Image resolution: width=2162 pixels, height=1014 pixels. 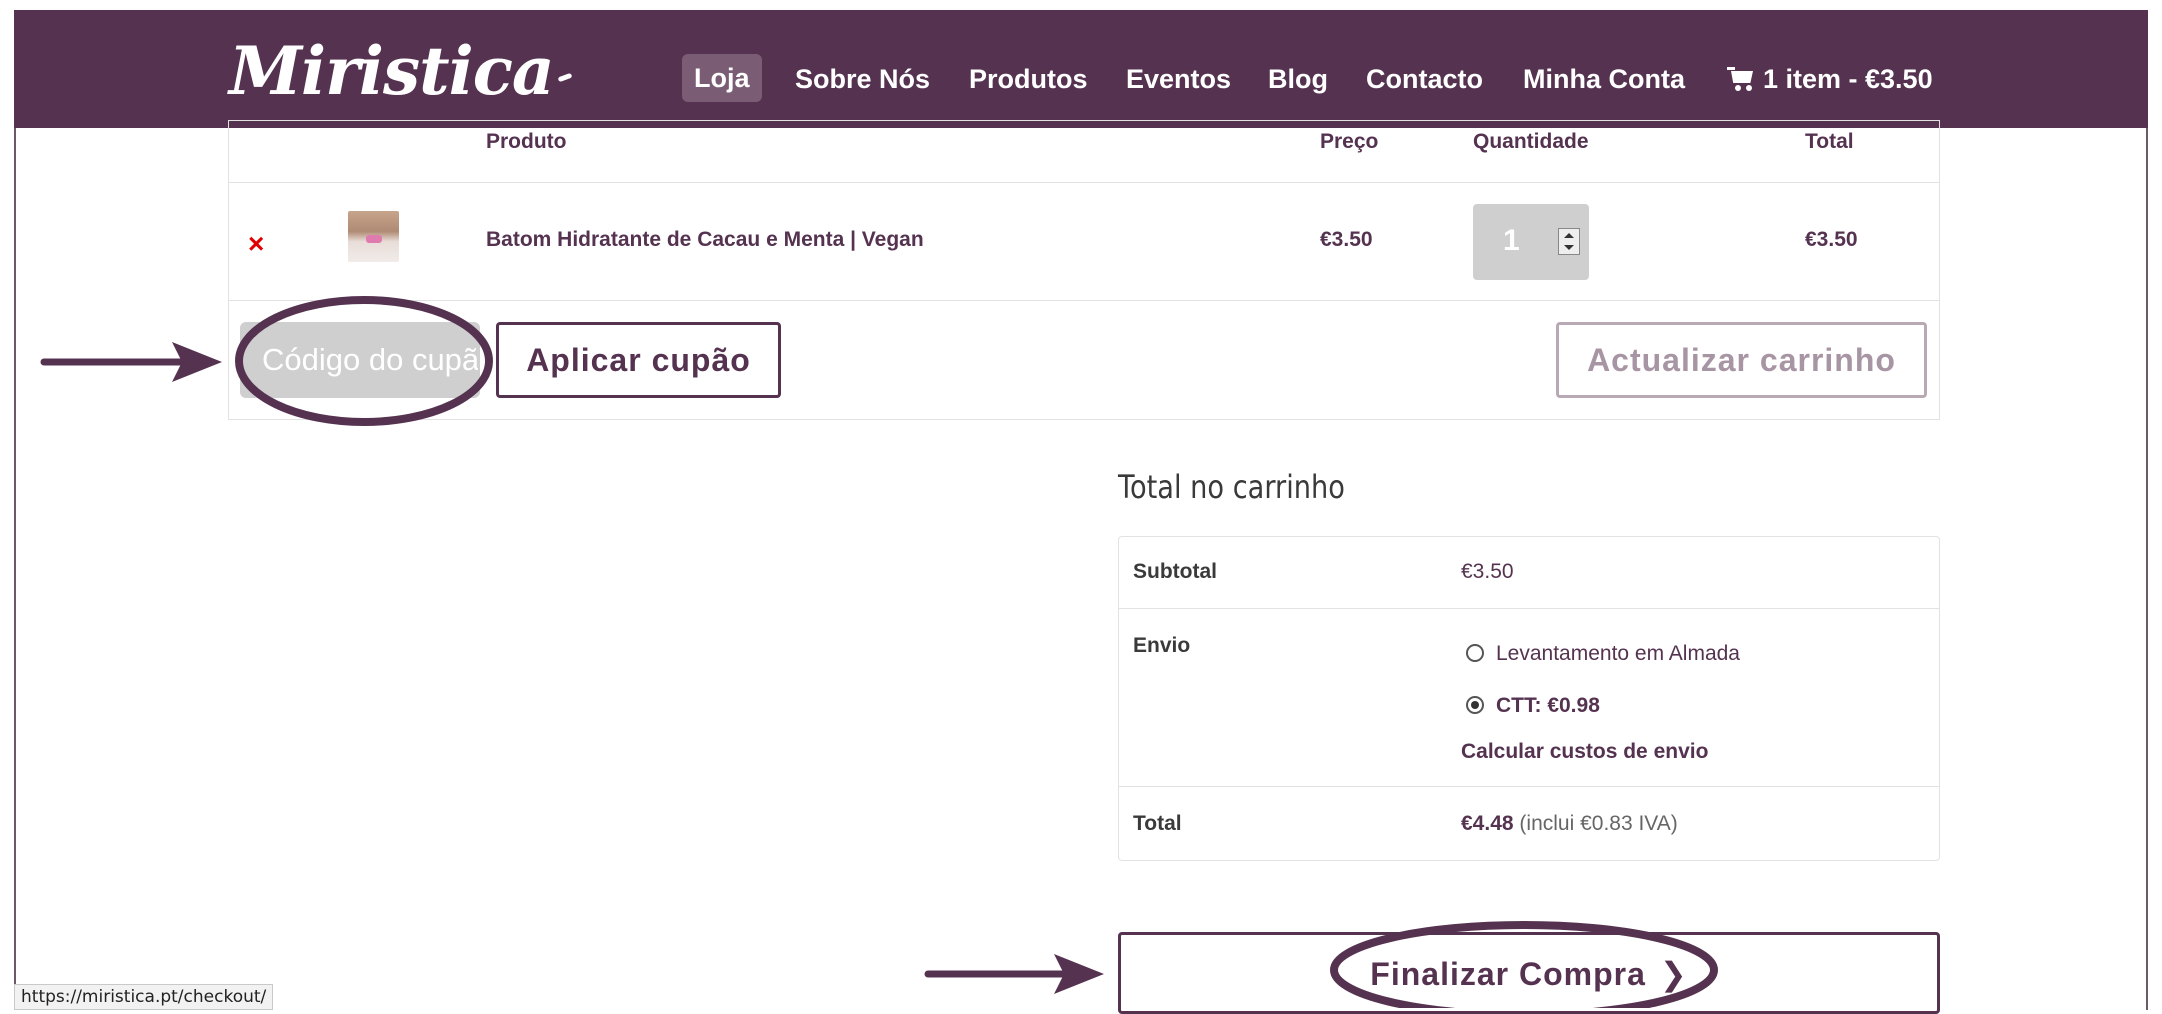 I want to click on checkout-label: Finalizar Compra, so click(x=1508, y=974).